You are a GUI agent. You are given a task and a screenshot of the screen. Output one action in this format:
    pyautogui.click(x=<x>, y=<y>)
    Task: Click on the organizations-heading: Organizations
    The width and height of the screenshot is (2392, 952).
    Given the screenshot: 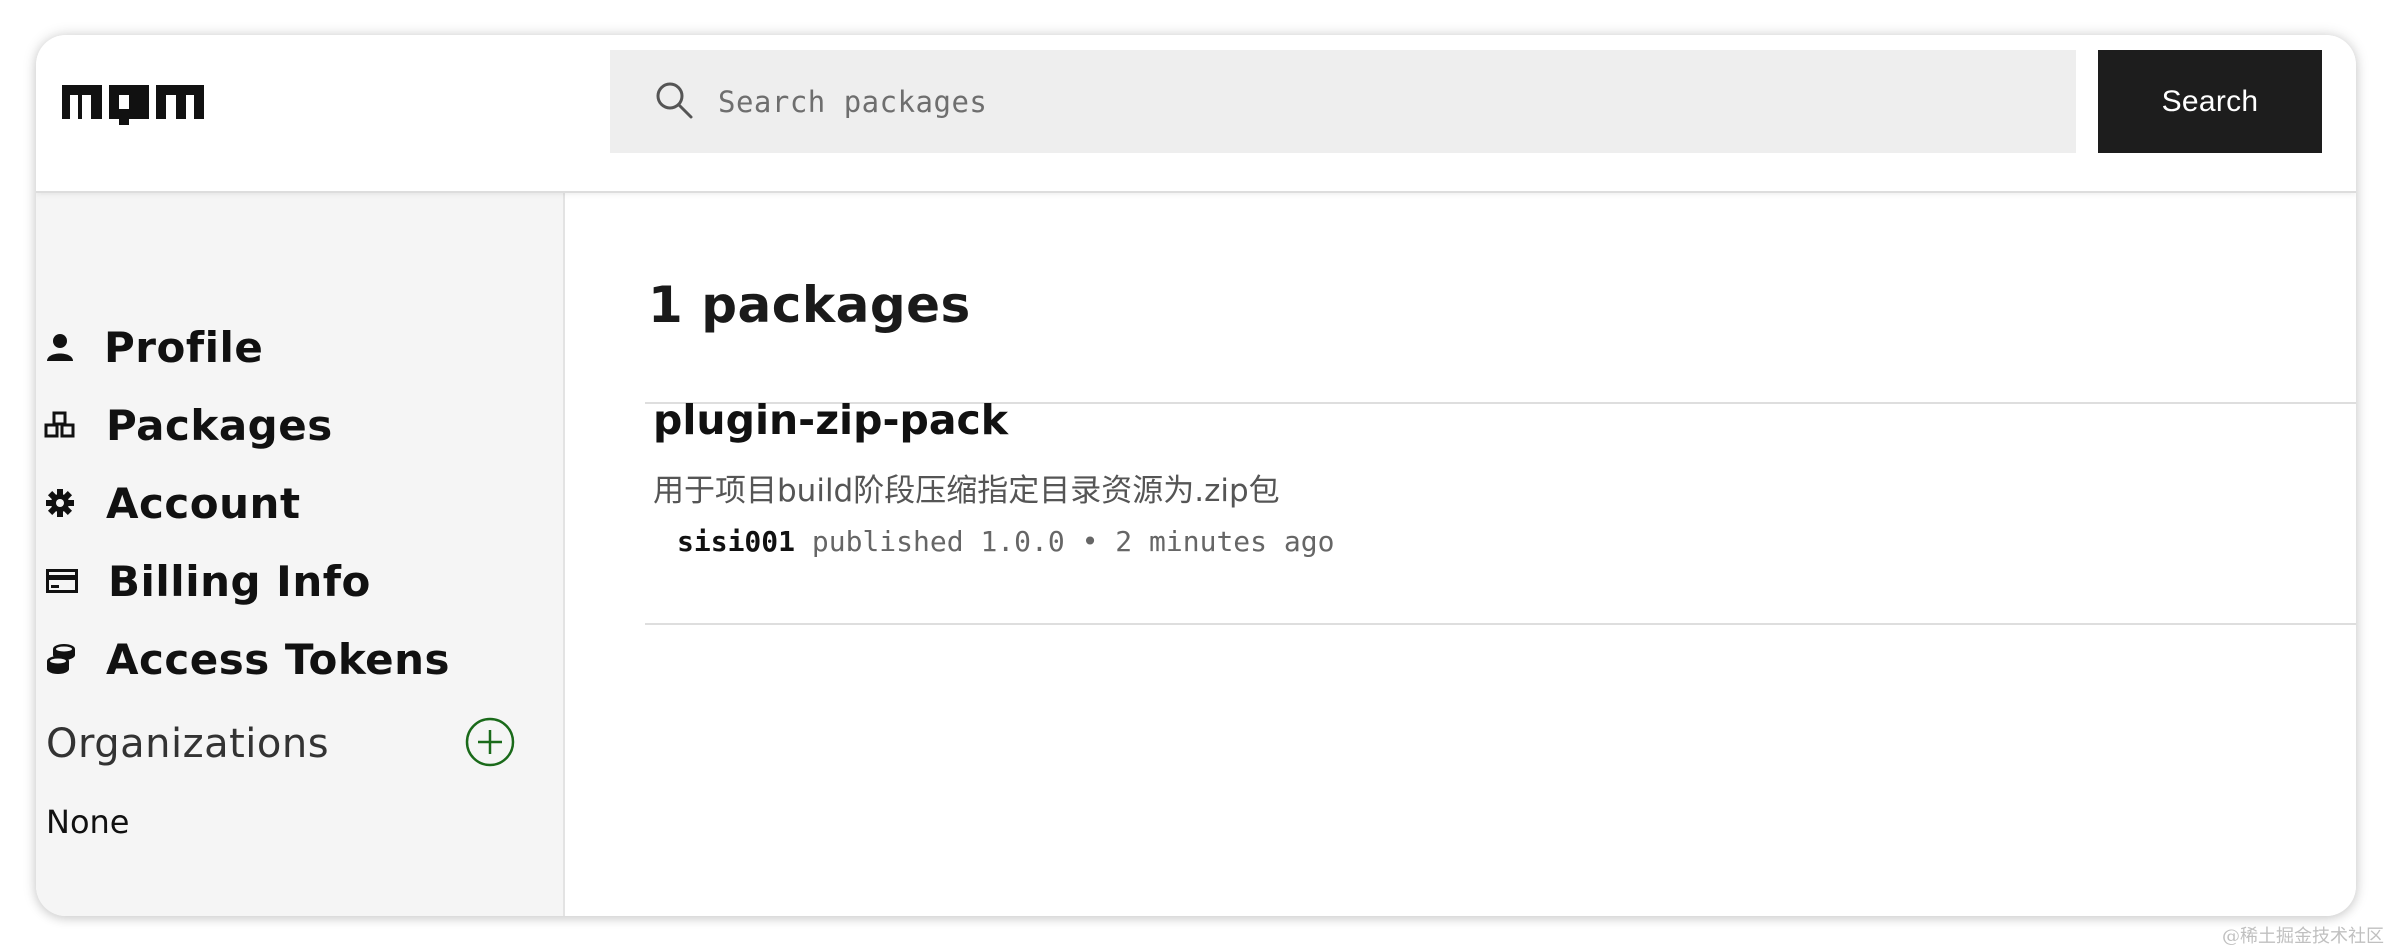 What is the action you would take?
    pyautogui.click(x=188, y=744)
    